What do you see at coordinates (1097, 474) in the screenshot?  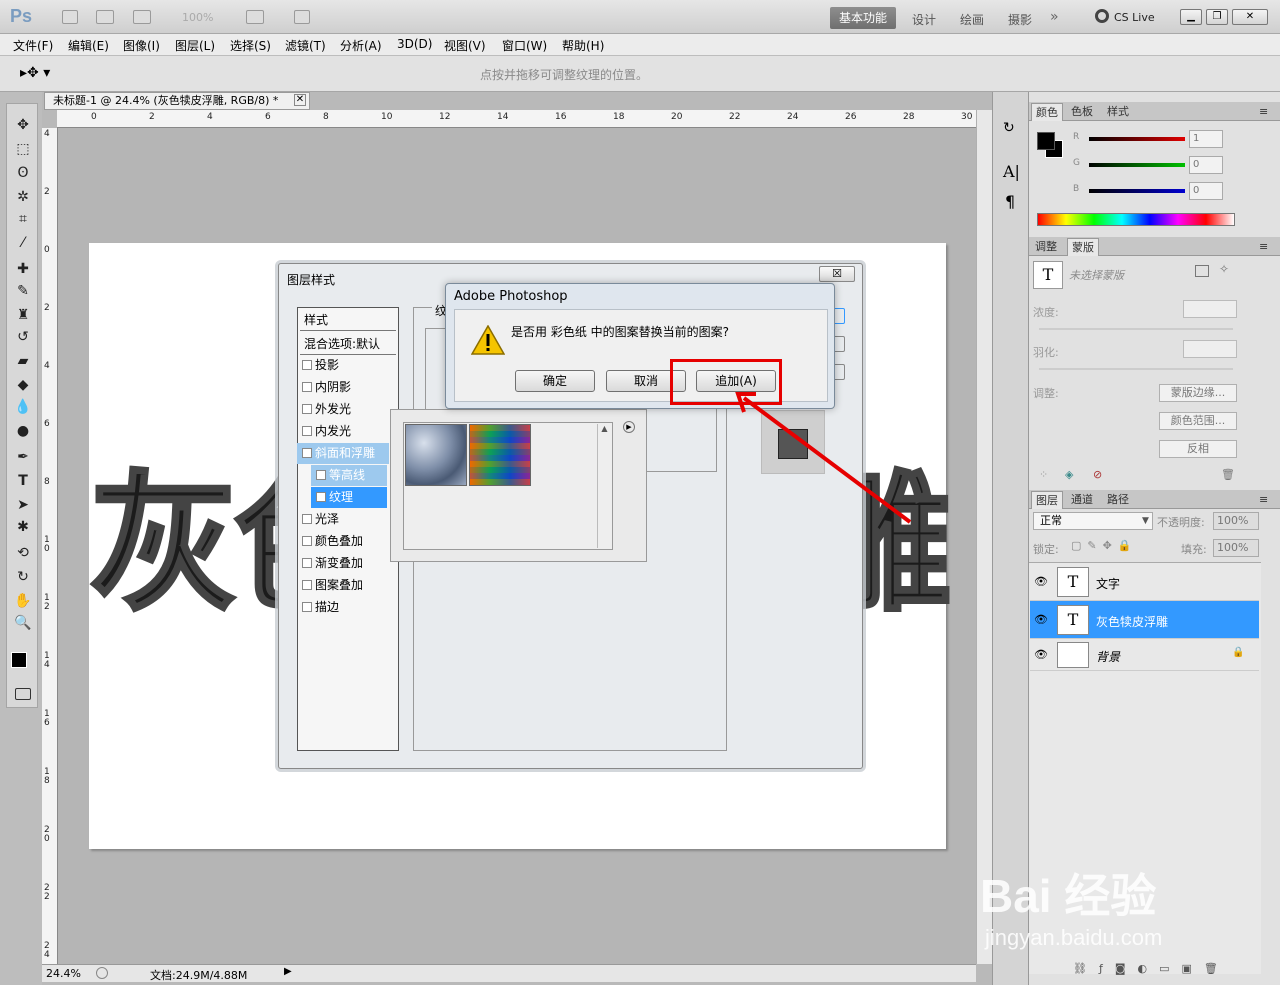 I see `mask-disable-icon: ⊘` at bounding box center [1097, 474].